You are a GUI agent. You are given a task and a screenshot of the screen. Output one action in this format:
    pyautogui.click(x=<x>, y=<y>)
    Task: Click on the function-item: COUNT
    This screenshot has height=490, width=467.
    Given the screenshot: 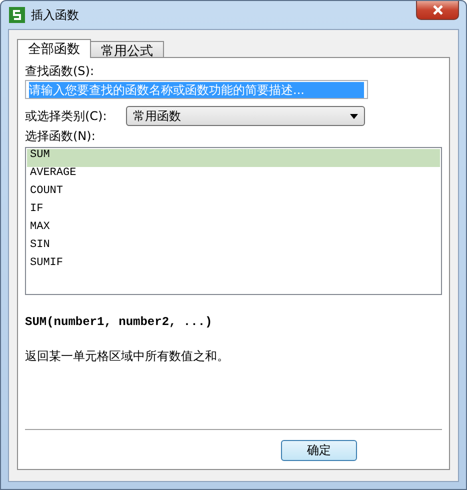 What is the action you would take?
    pyautogui.click(x=233, y=194)
    